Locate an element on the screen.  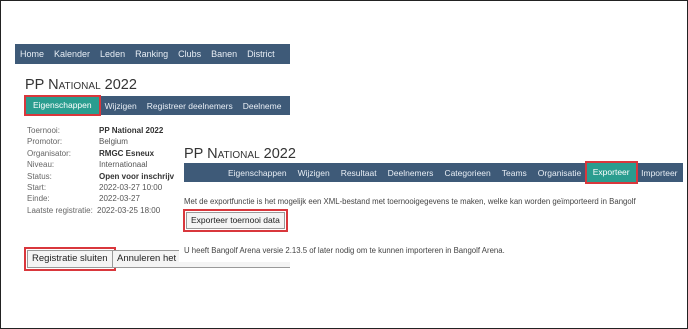
tab-teams: Teams is located at coordinates (514, 173).